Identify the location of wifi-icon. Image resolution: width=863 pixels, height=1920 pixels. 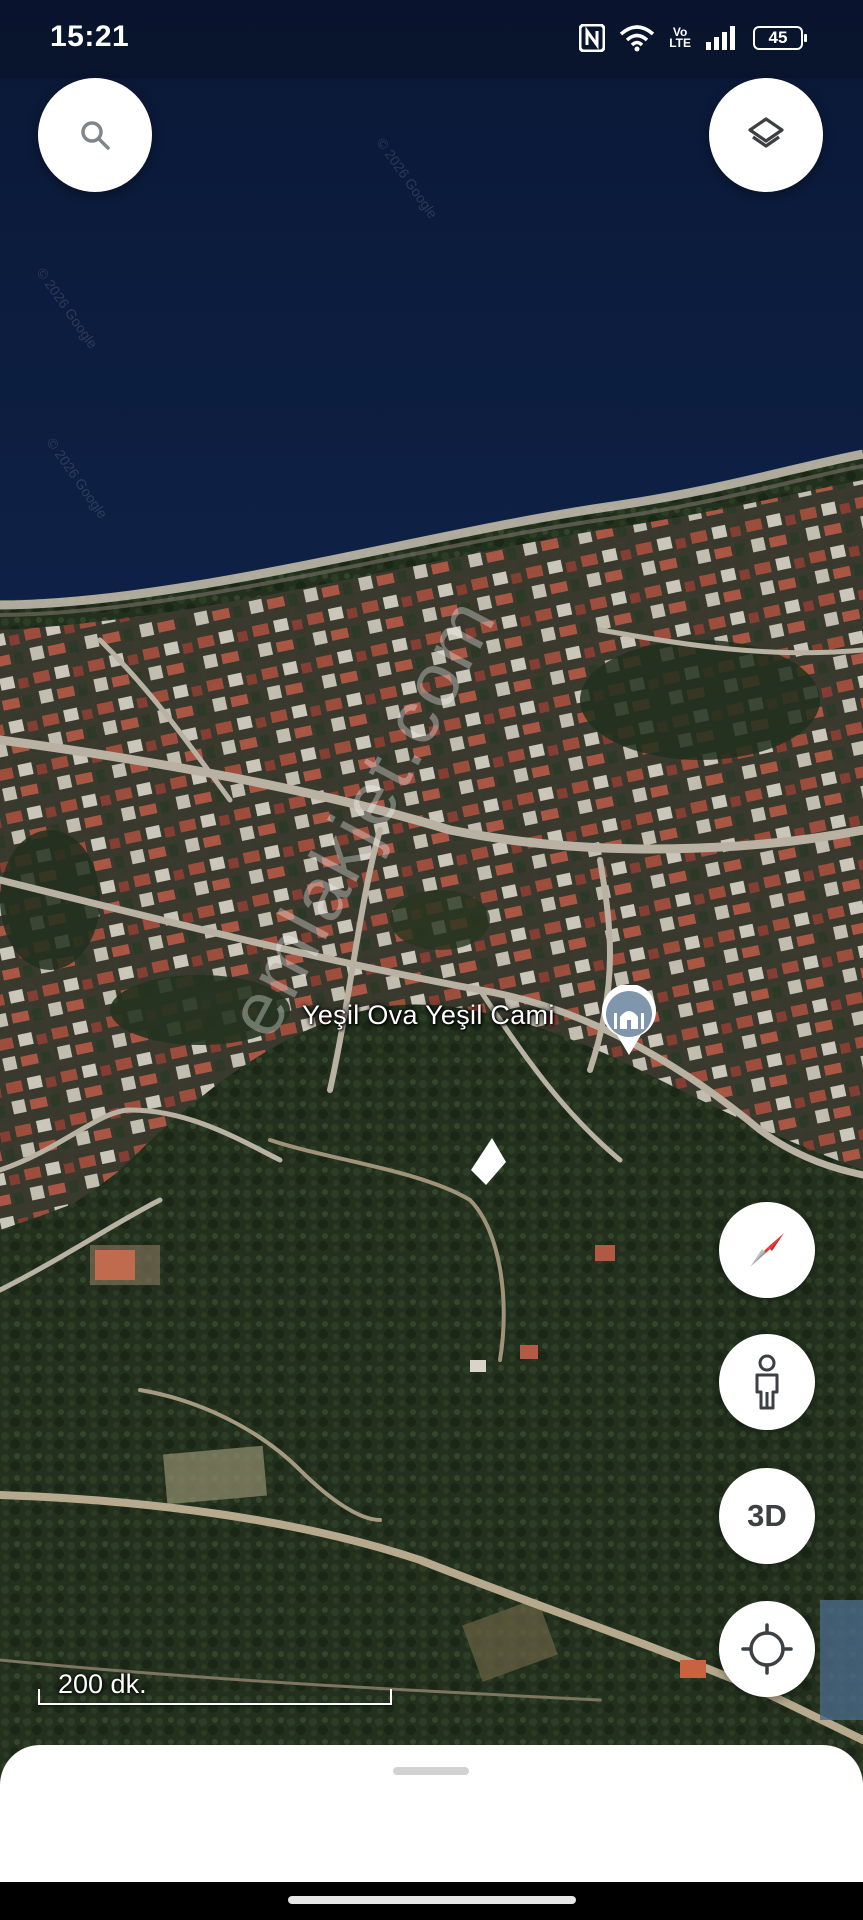
(637, 38).